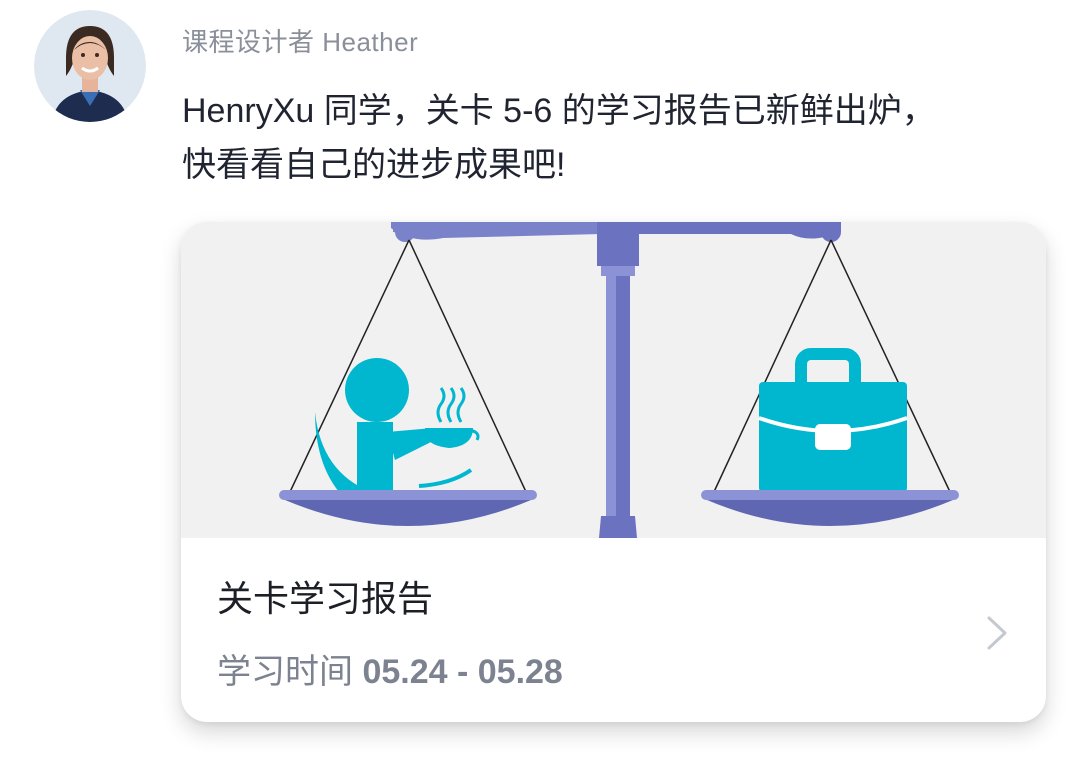 The image size is (1080, 759). I want to click on sender-avatar, so click(90, 66).